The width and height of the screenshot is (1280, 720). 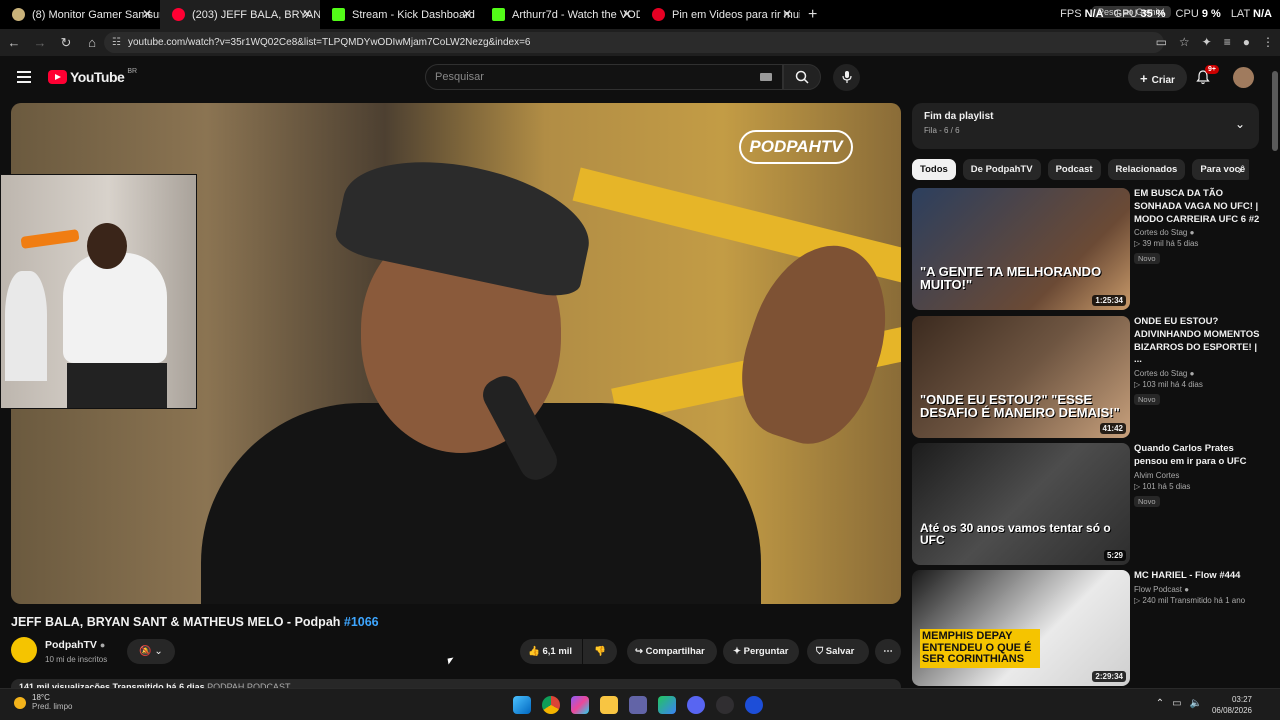 What do you see at coordinates (1176, 703) in the screenshot?
I see `network-icon: ▭` at bounding box center [1176, 703].